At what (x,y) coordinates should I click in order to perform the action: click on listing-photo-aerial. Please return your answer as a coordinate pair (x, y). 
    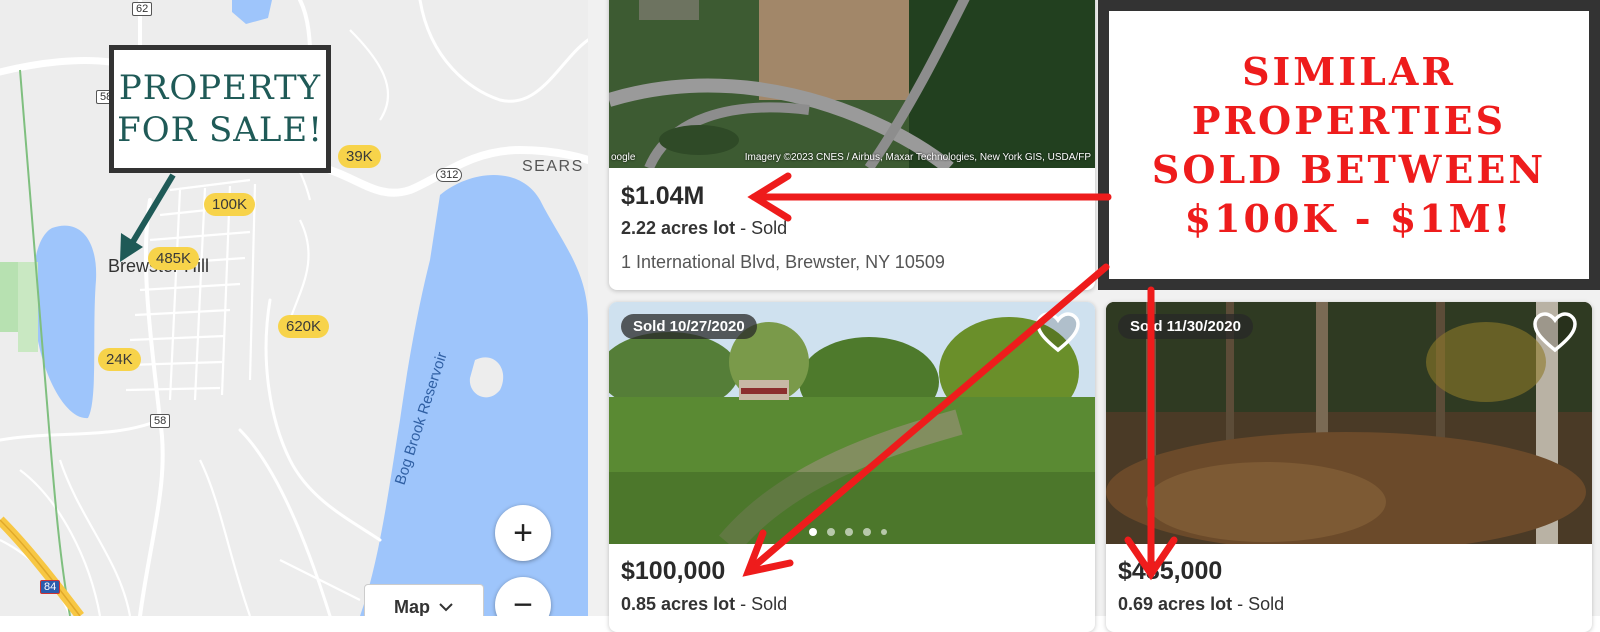
    Looking at the image, I should click on (852, 84).